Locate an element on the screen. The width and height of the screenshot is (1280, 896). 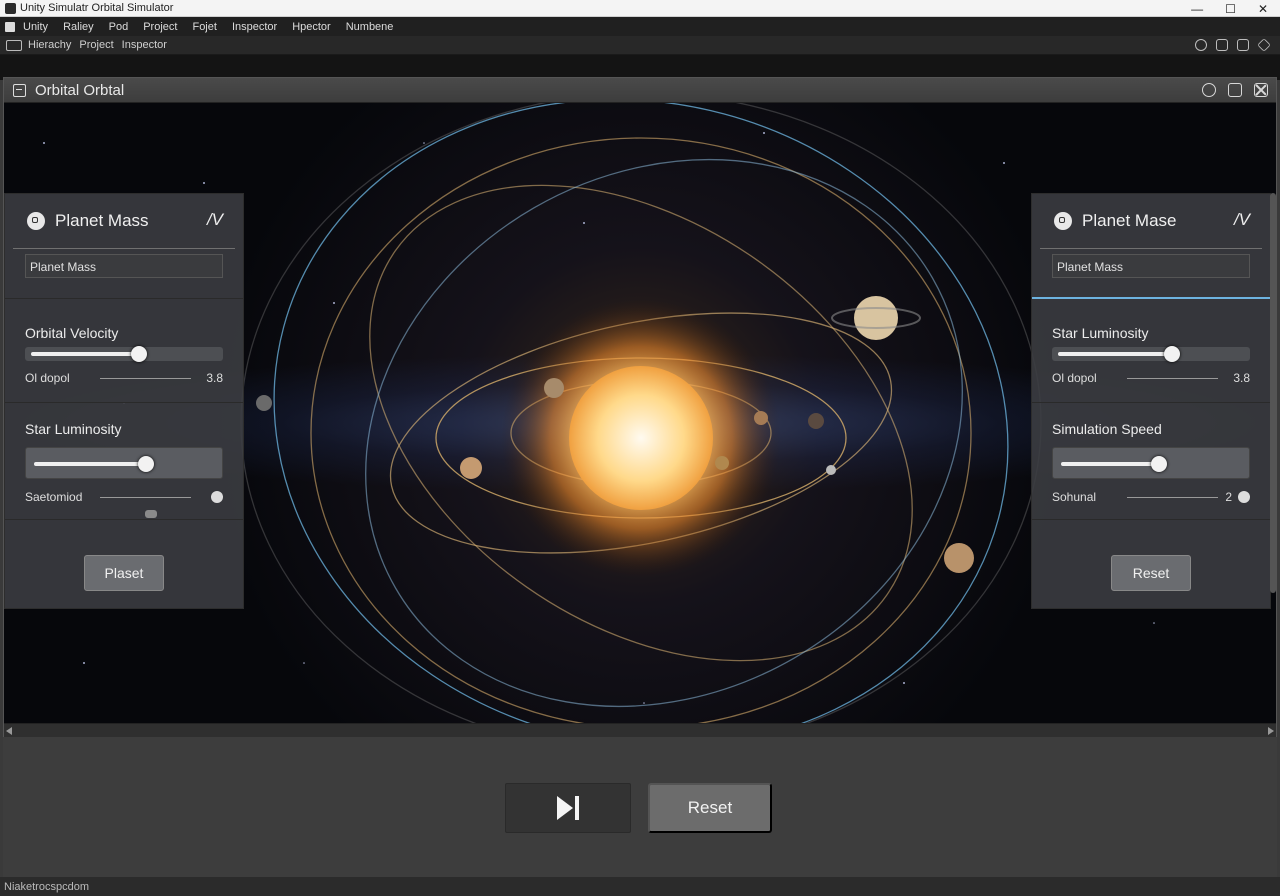
right-panel-footer: Reset is located at coordinates (1151, 565).